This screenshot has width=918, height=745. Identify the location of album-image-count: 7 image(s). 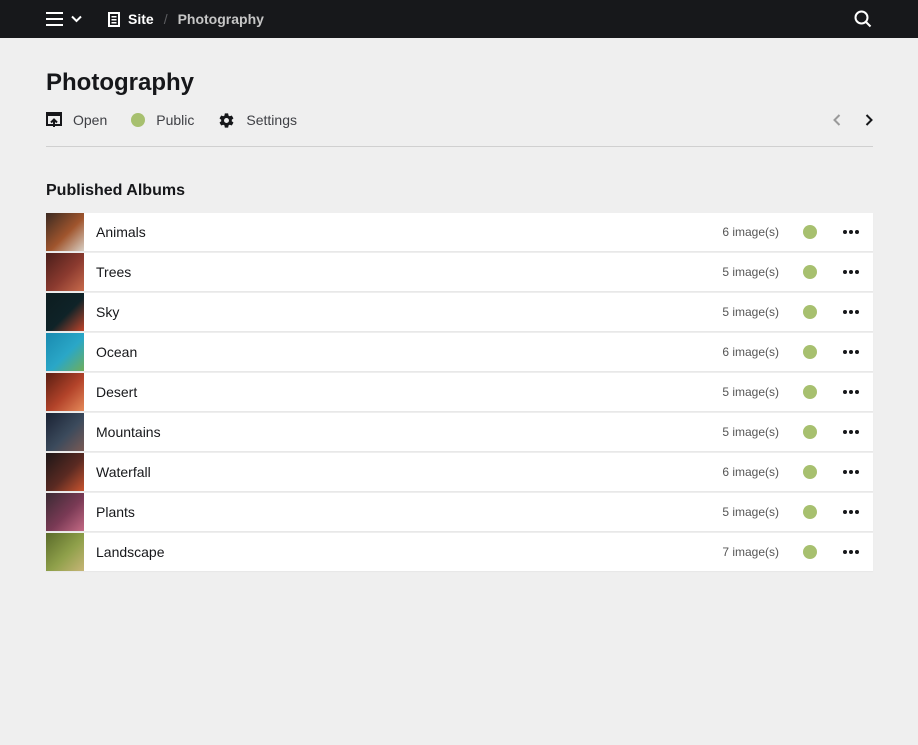
(750, 552).